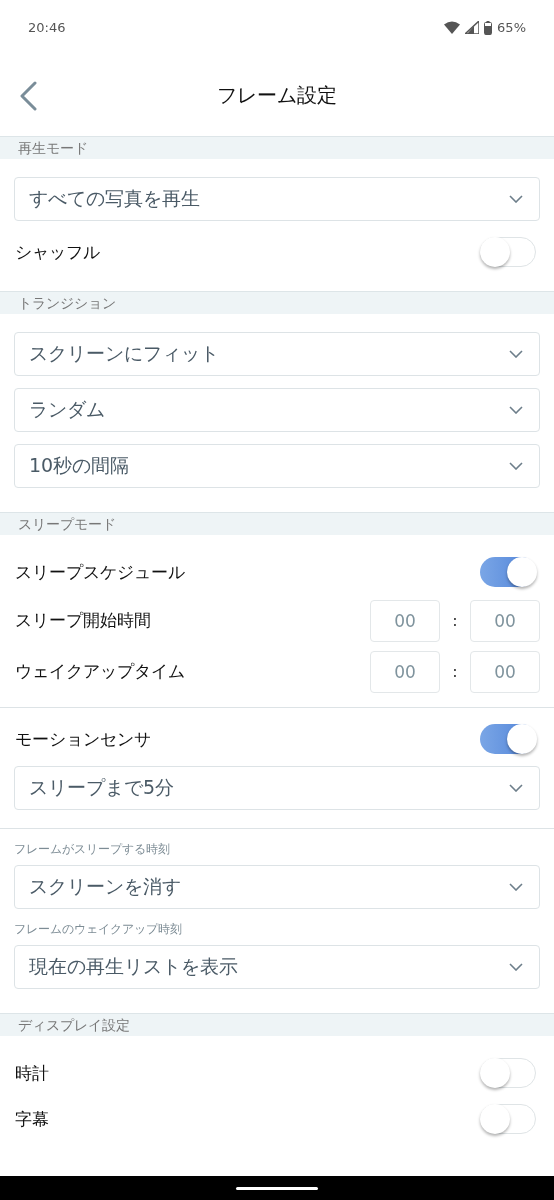 The width and height of the screenshot is (554, 1200). Describe the element at coordinates (277, 95) in the screenshot. I see `screen-title: フレーム設定` at that location.